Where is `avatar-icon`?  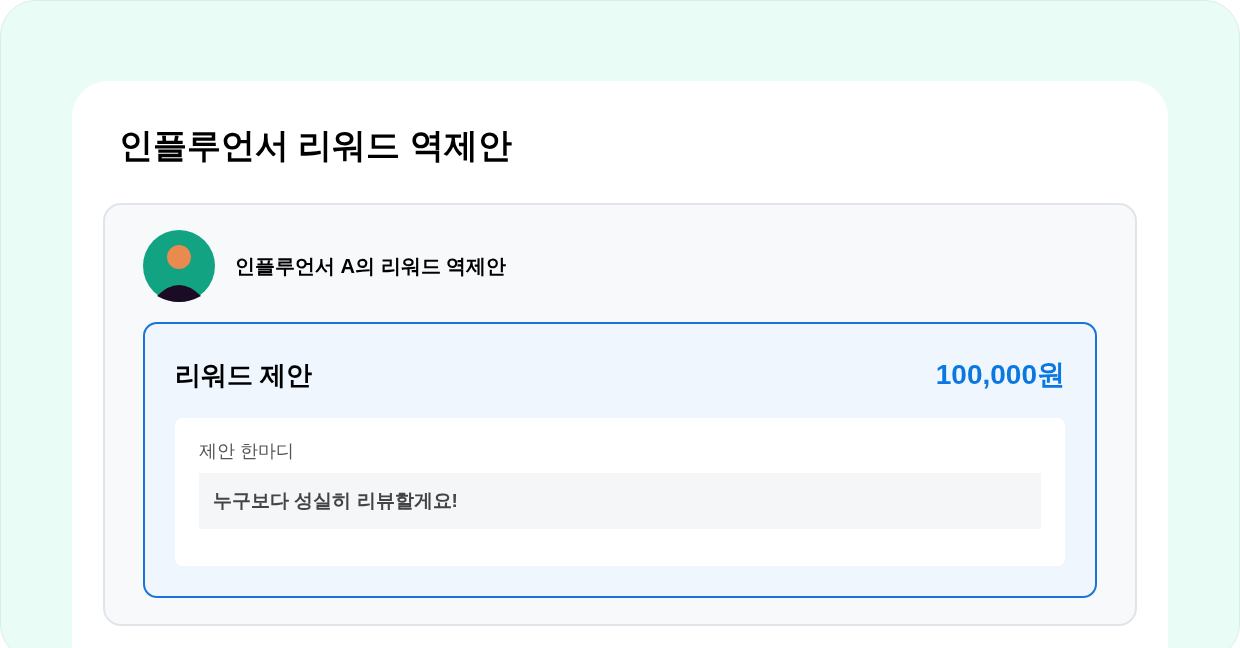
avatar-icon is located at coordinates (179, 266).